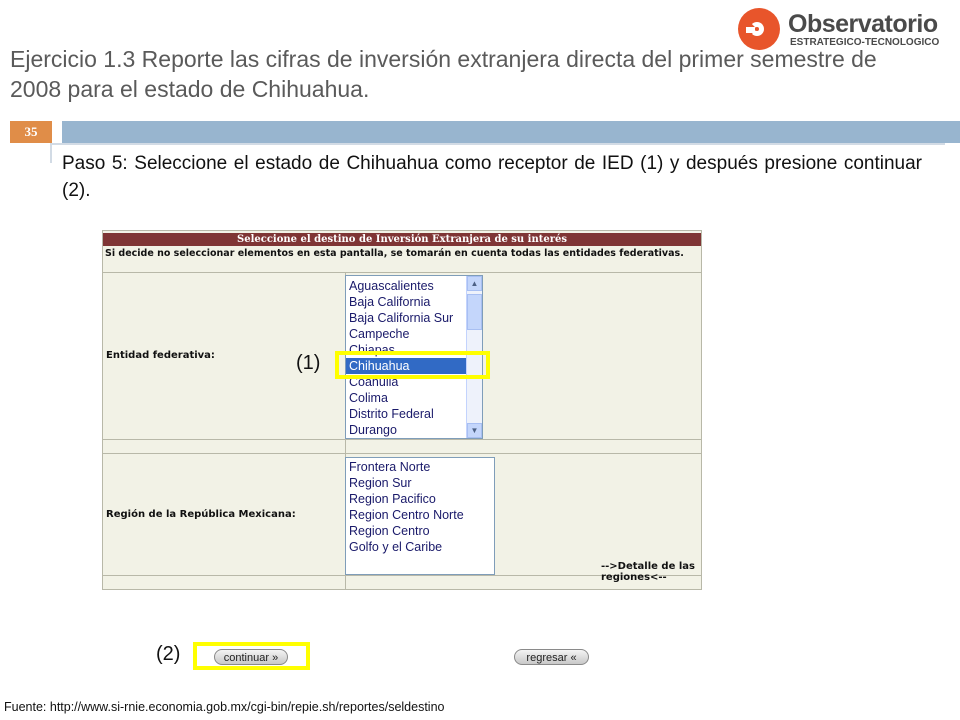 Image resolution: width=960 pixels, height=720 pixels. What do you see at coordinates (497, 144) in the screenshot?
I see `divider` at bounding box center [497, 144].